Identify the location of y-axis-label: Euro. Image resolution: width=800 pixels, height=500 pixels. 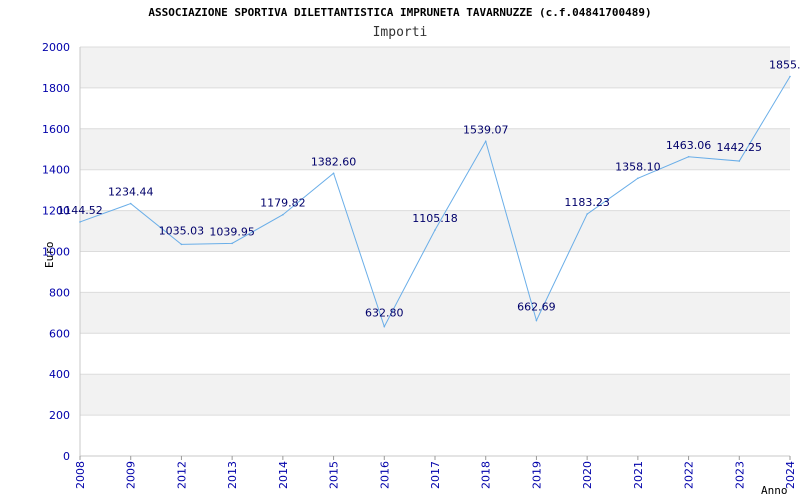
(49, 255).